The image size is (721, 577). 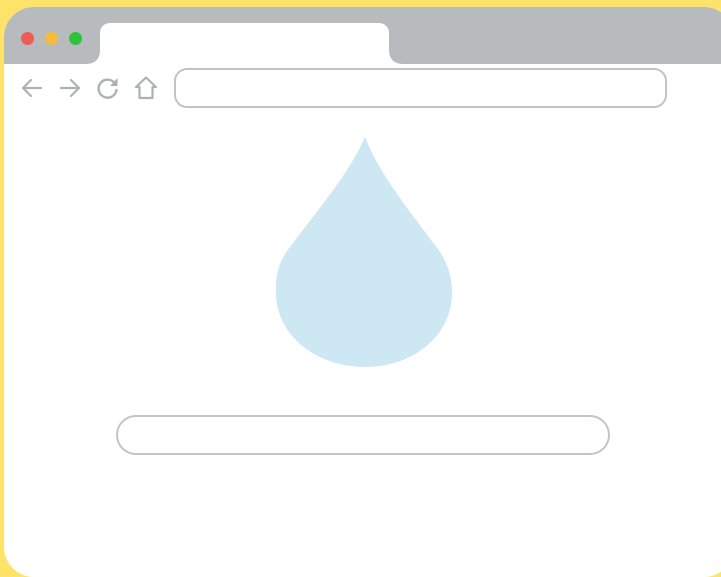 I want to click on reload-button, so click(x=108, y=88).